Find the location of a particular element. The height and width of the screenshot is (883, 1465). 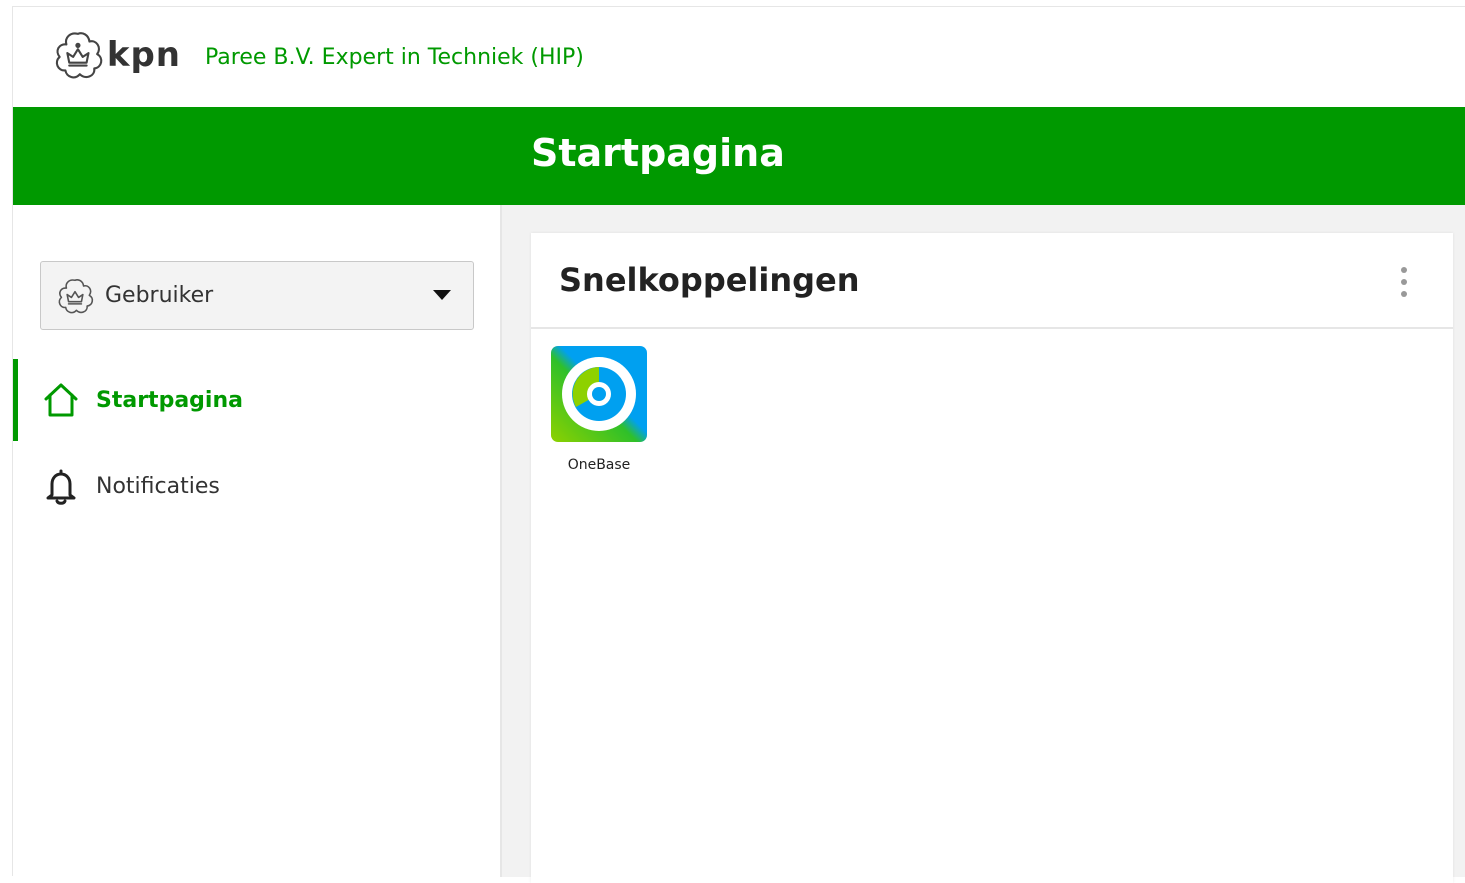

home-icon is located at coordinates (61, 400).